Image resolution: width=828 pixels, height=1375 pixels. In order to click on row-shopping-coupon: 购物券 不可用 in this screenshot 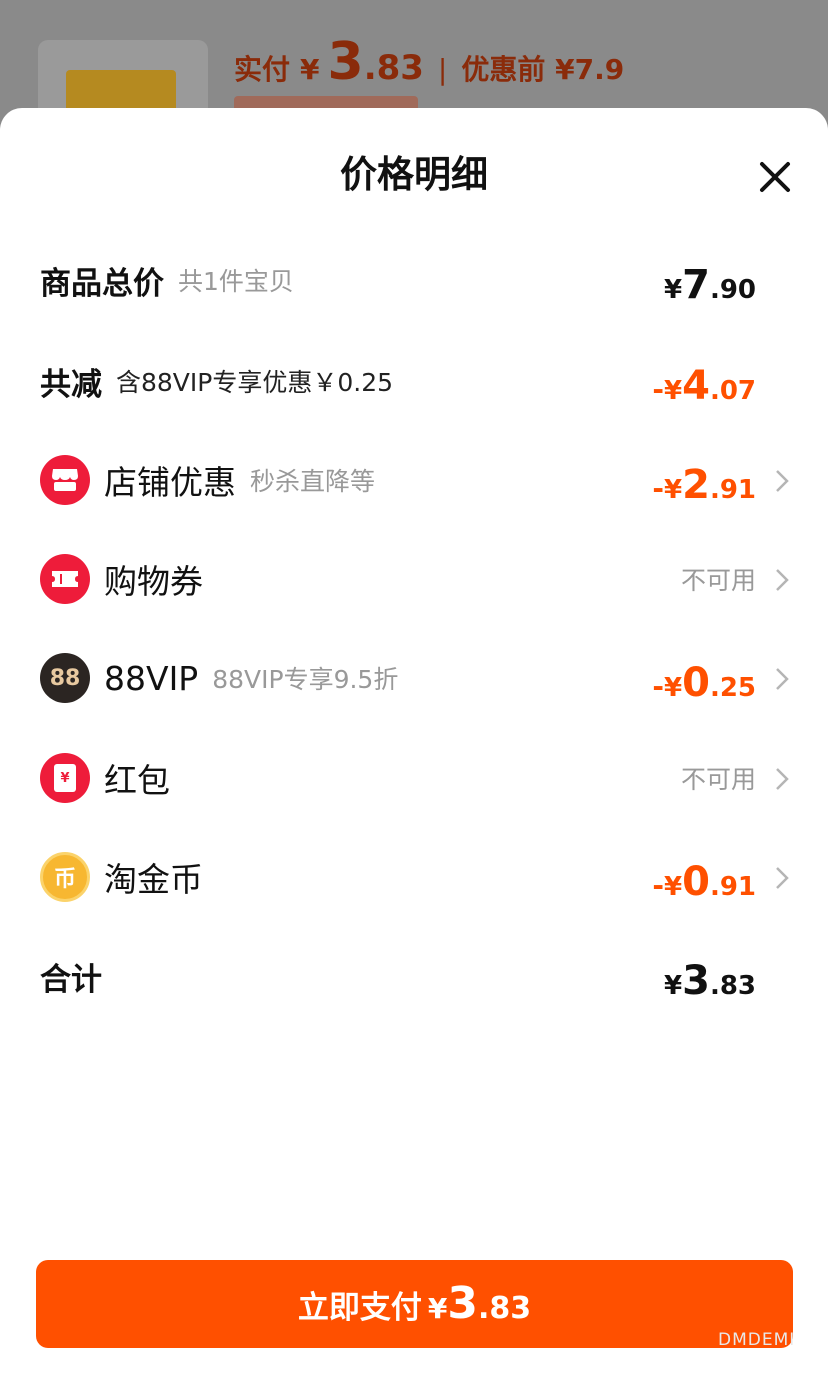, I will do `click(414, 579)`.